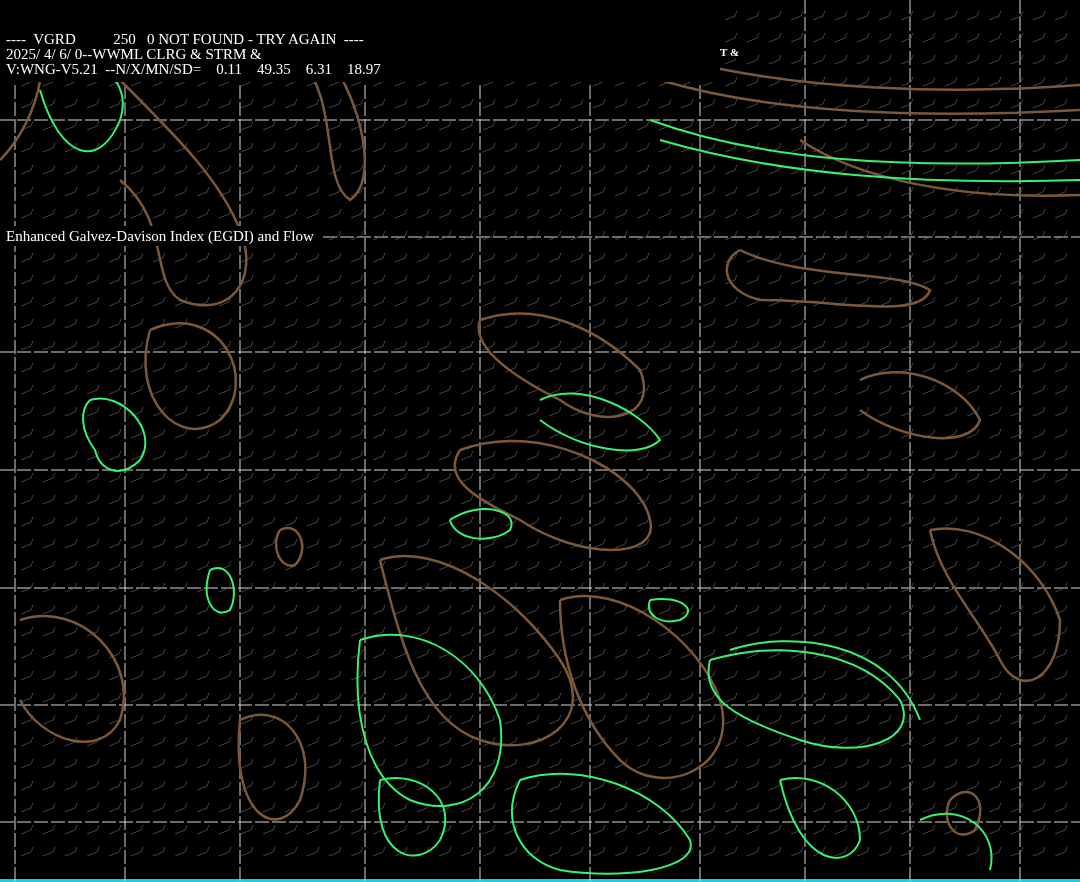 This screenshot has height=882, width=1080. Describe the element at coordinates (193, 69) in the screenshot. I see `header-text: V:WNG-V5.21 --N/X/MN/SD= 0.11 49.35 6.31 18.97` at that location.